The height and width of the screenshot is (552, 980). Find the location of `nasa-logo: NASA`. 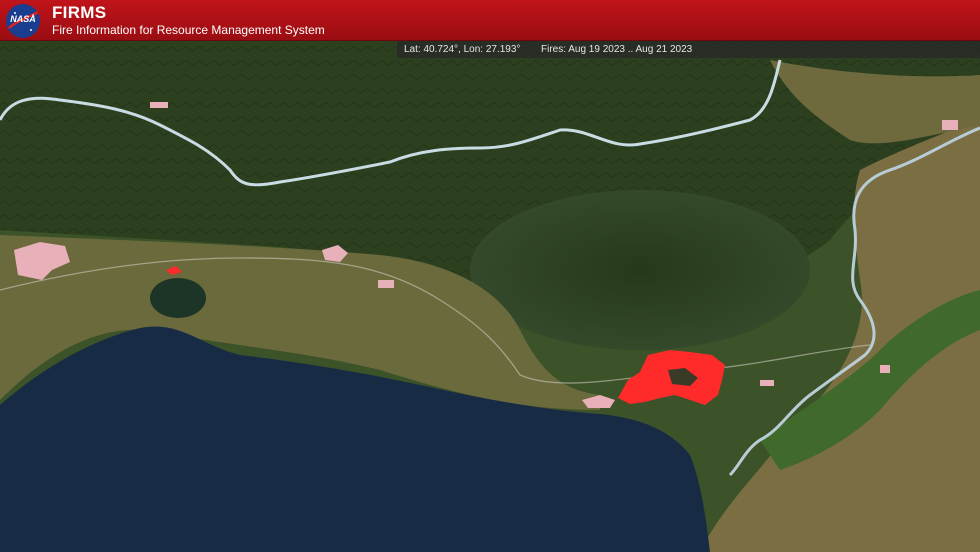

nasa-logo: NASA is located at coordinates (23, 21).